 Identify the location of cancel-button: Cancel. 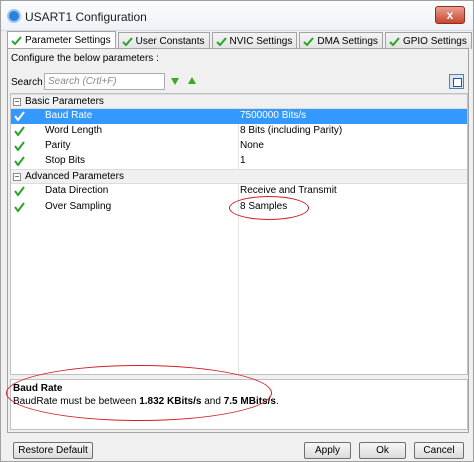
(439, 450).